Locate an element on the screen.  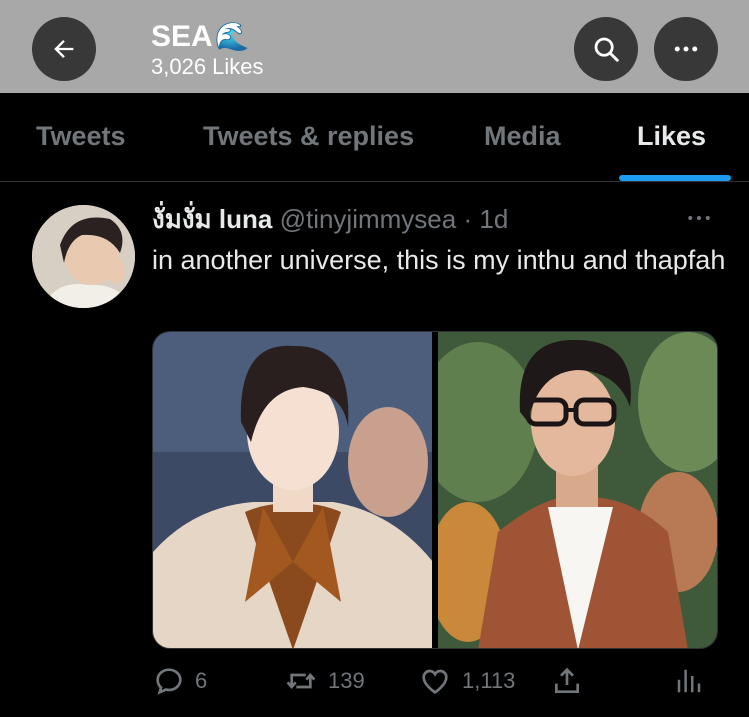
avatar-photo is located at coordinates (83, 256).